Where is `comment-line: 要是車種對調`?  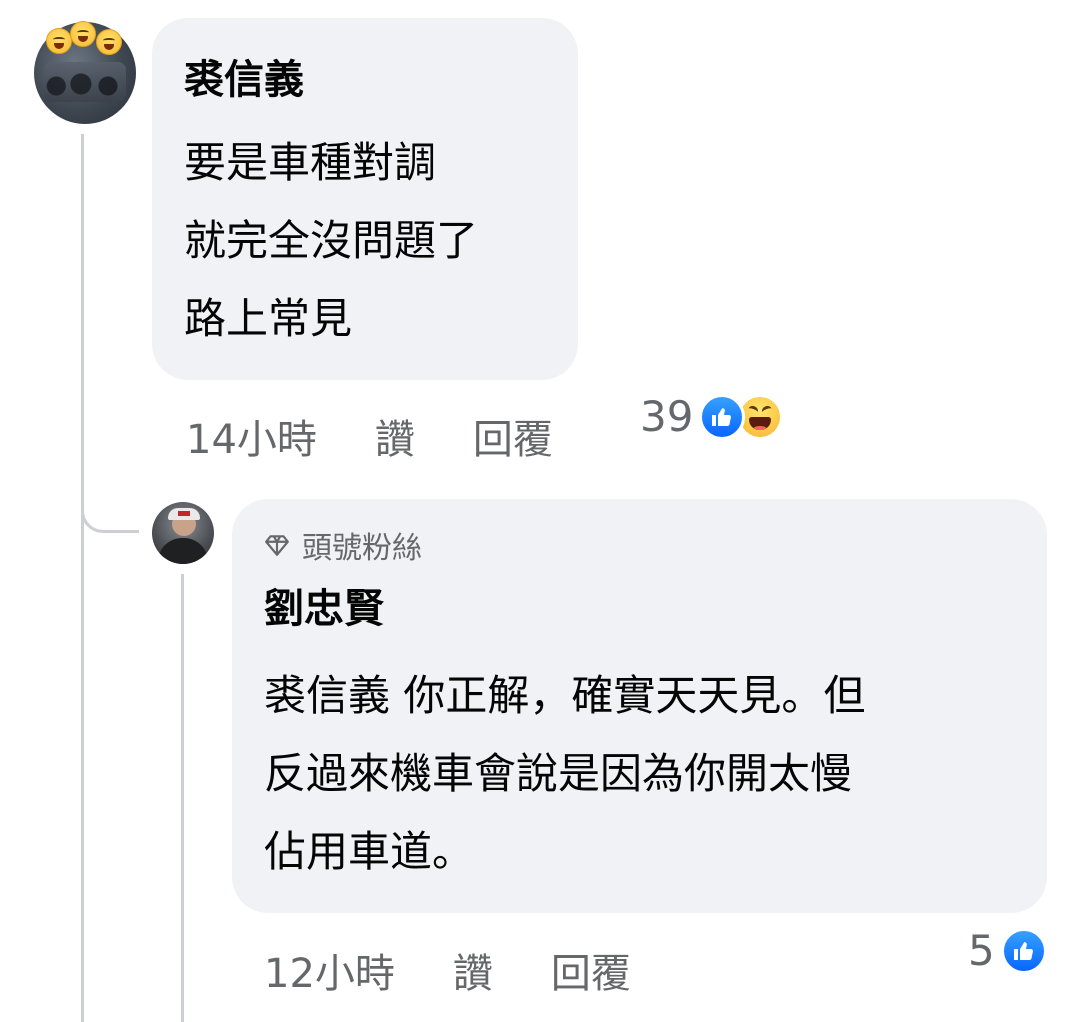
comment-line: 要是車種對調 is located at coordinates (310, 162).